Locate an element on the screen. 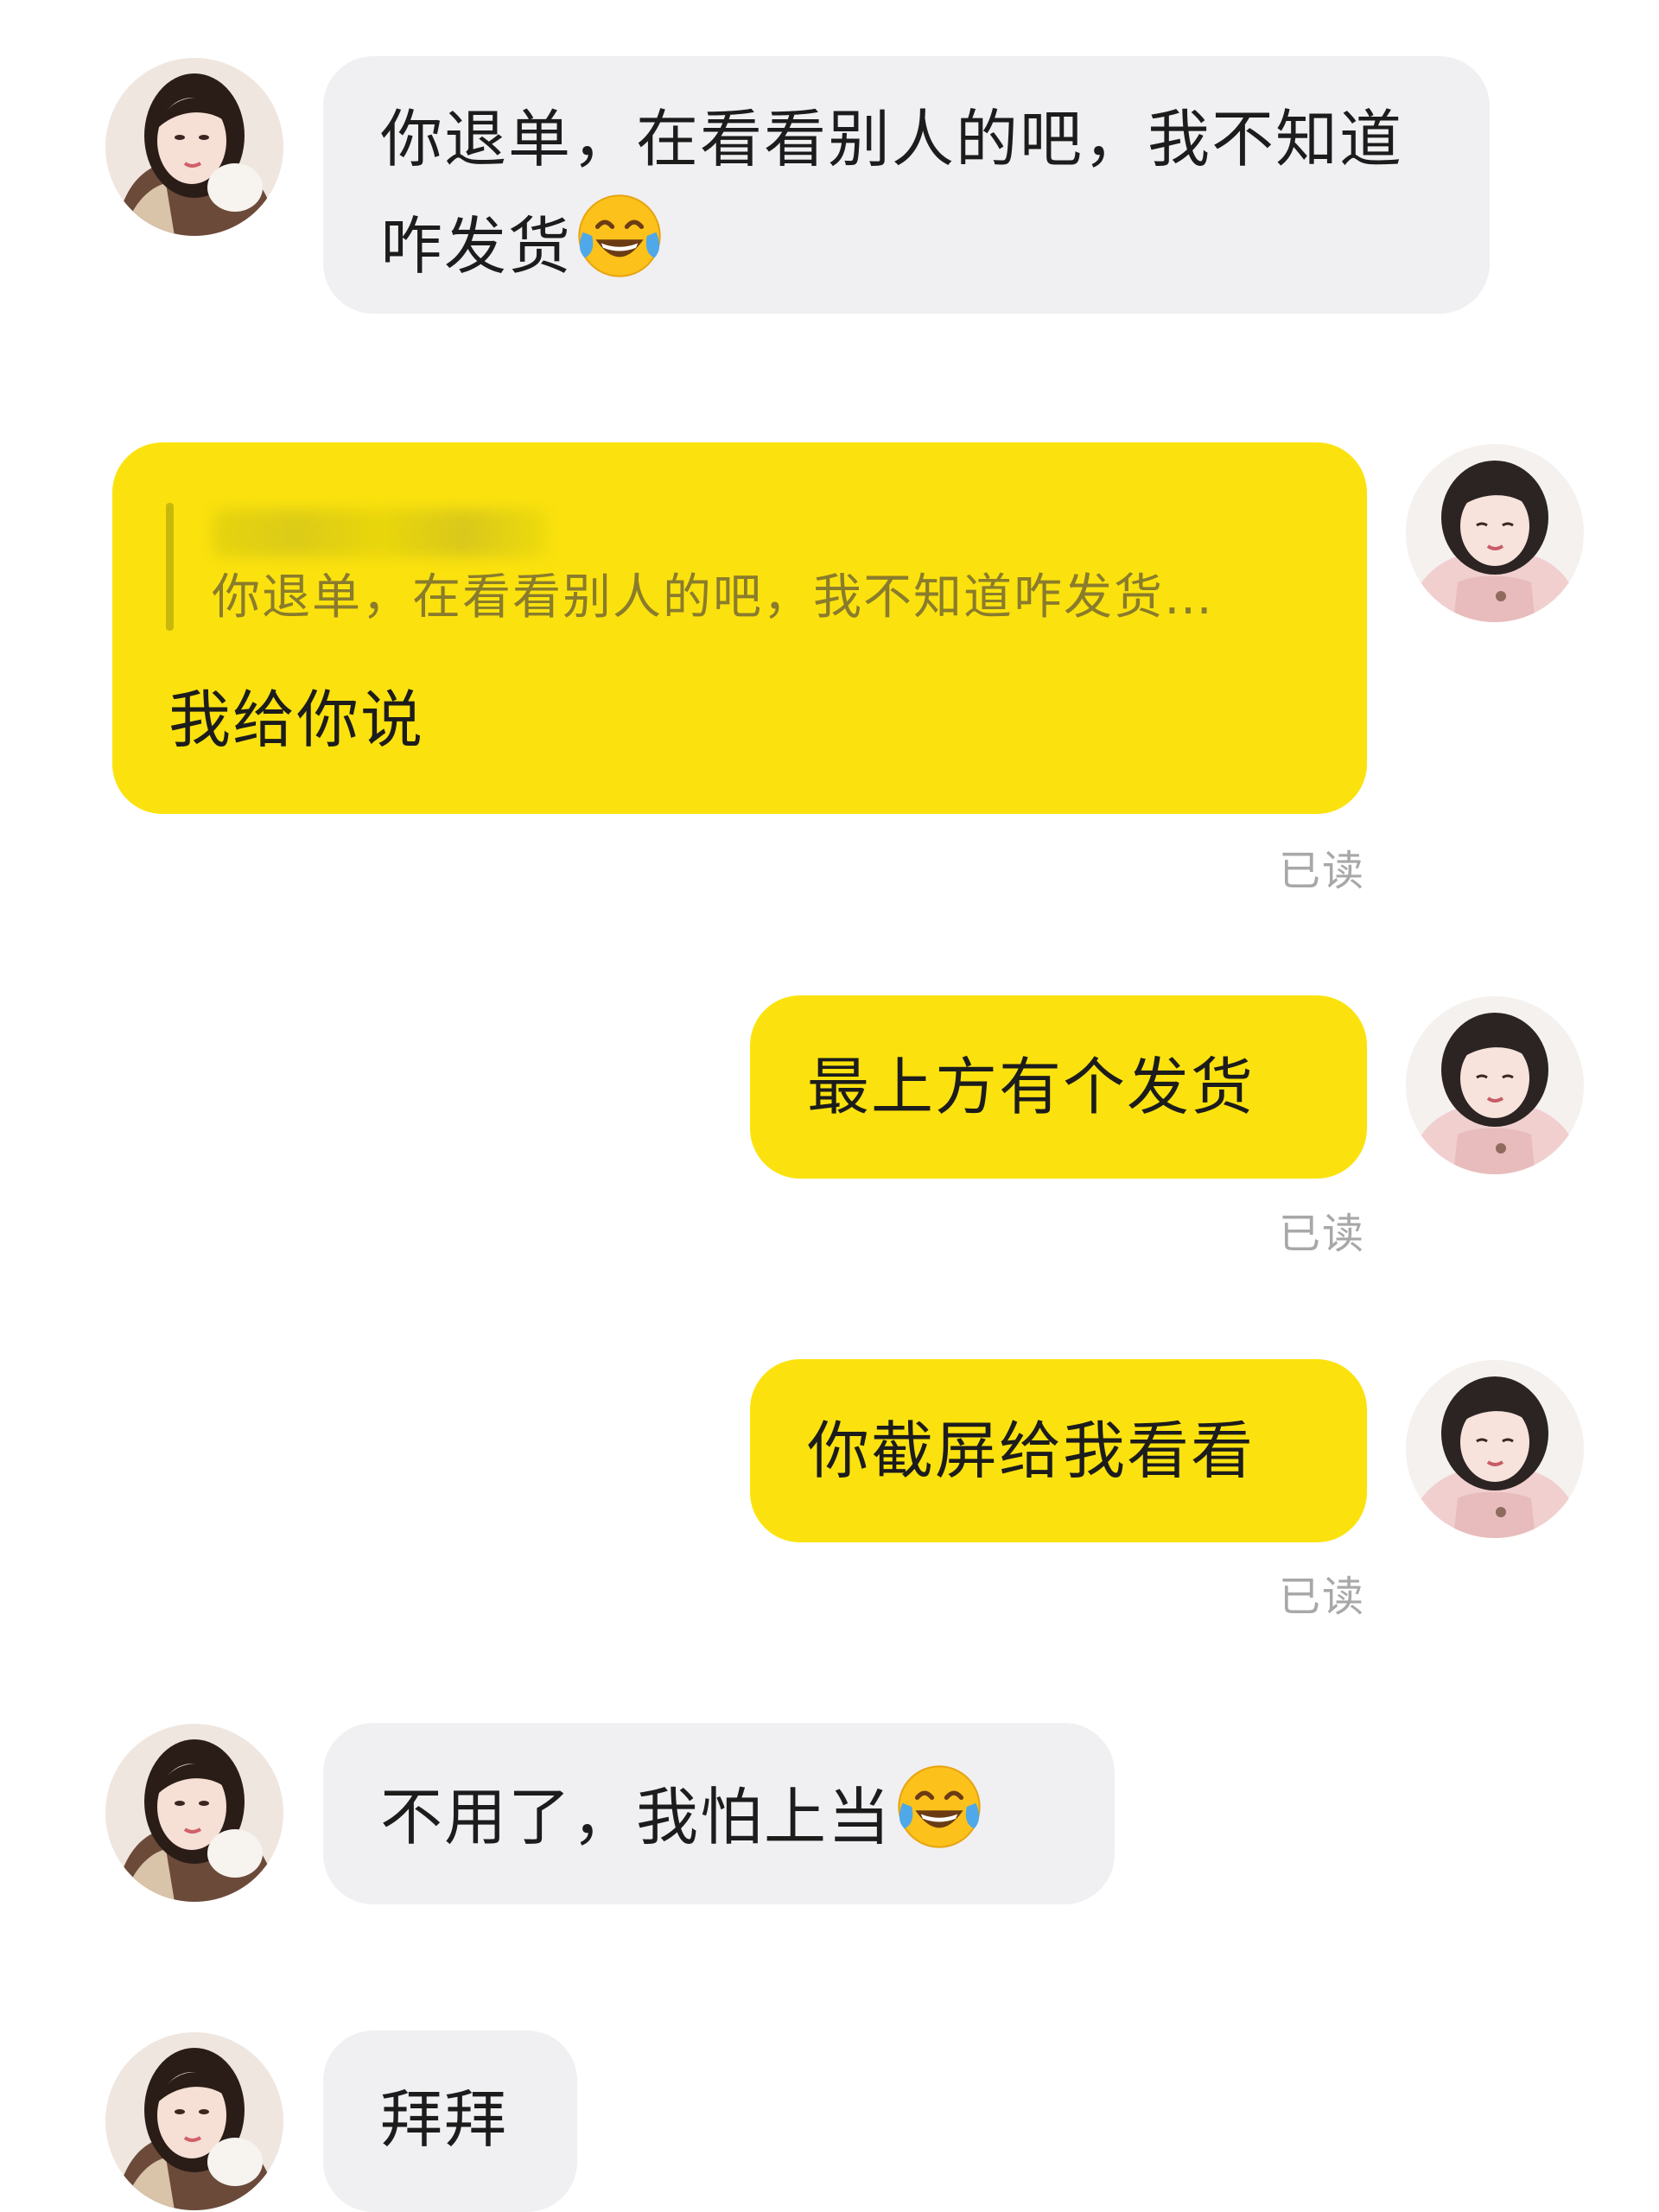  quoted-sender-name-blurred is located at coordinates (380, 533).